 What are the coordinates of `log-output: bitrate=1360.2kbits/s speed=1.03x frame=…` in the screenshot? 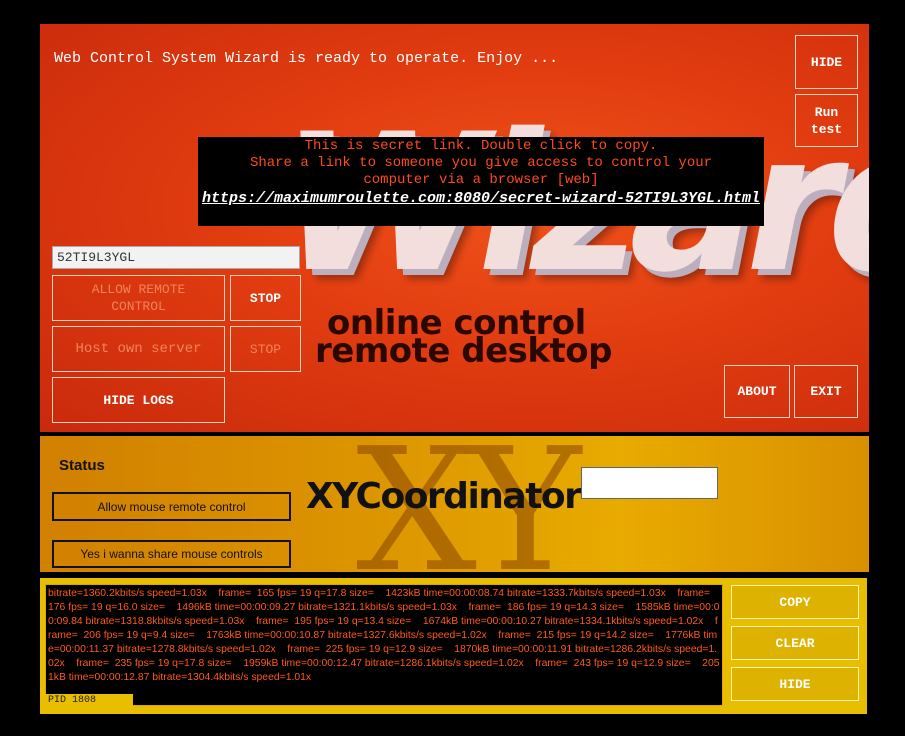 It's located at (384, 645).